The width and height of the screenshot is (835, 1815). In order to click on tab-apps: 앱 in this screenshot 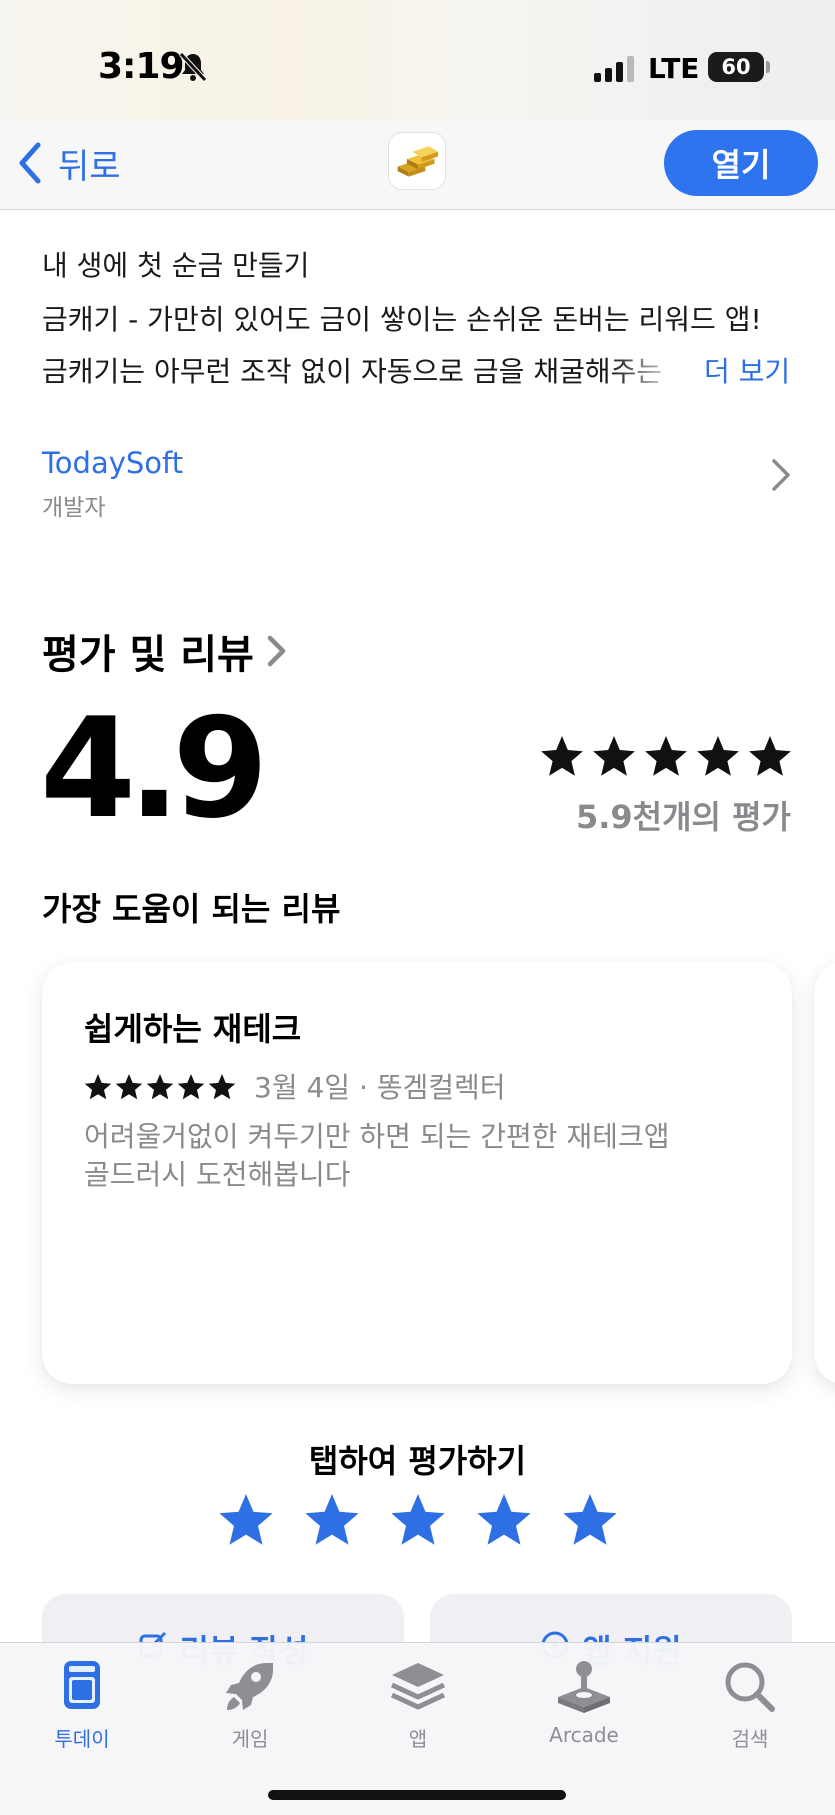, I will do `click(418, 1707)`.